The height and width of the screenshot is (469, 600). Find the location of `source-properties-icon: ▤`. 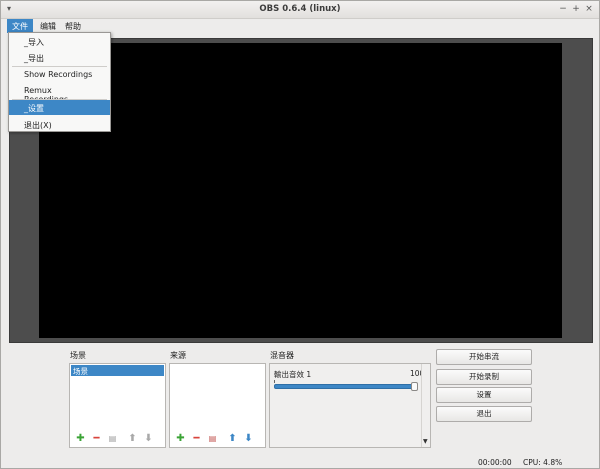

source-properties-icon: ▤ is located at coordinates (212, 438).